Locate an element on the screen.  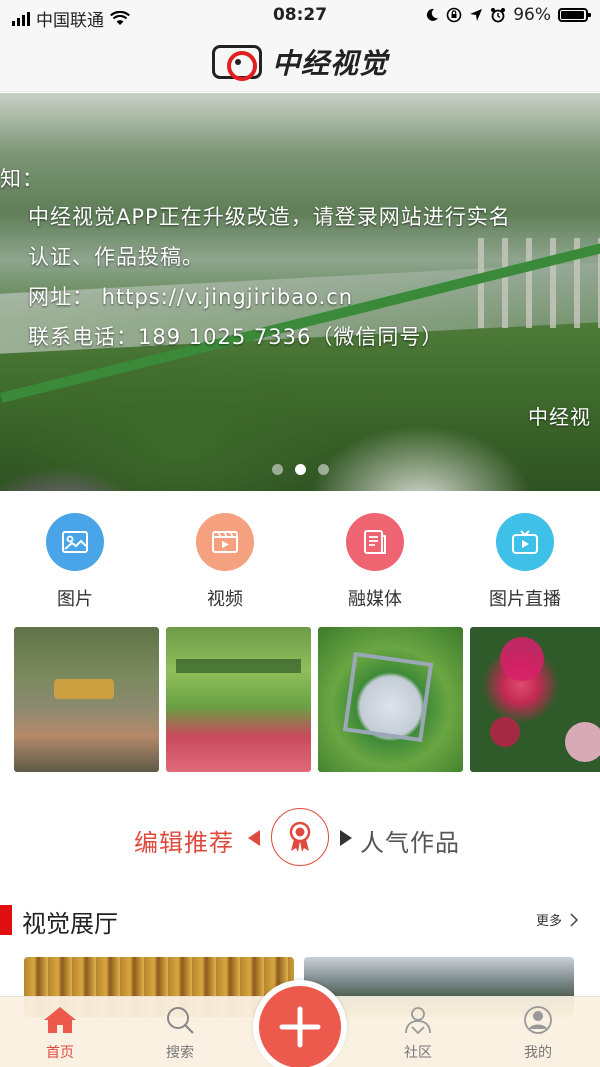
tab-popular-works: 人气作品 is located at coordinates (410, 840).